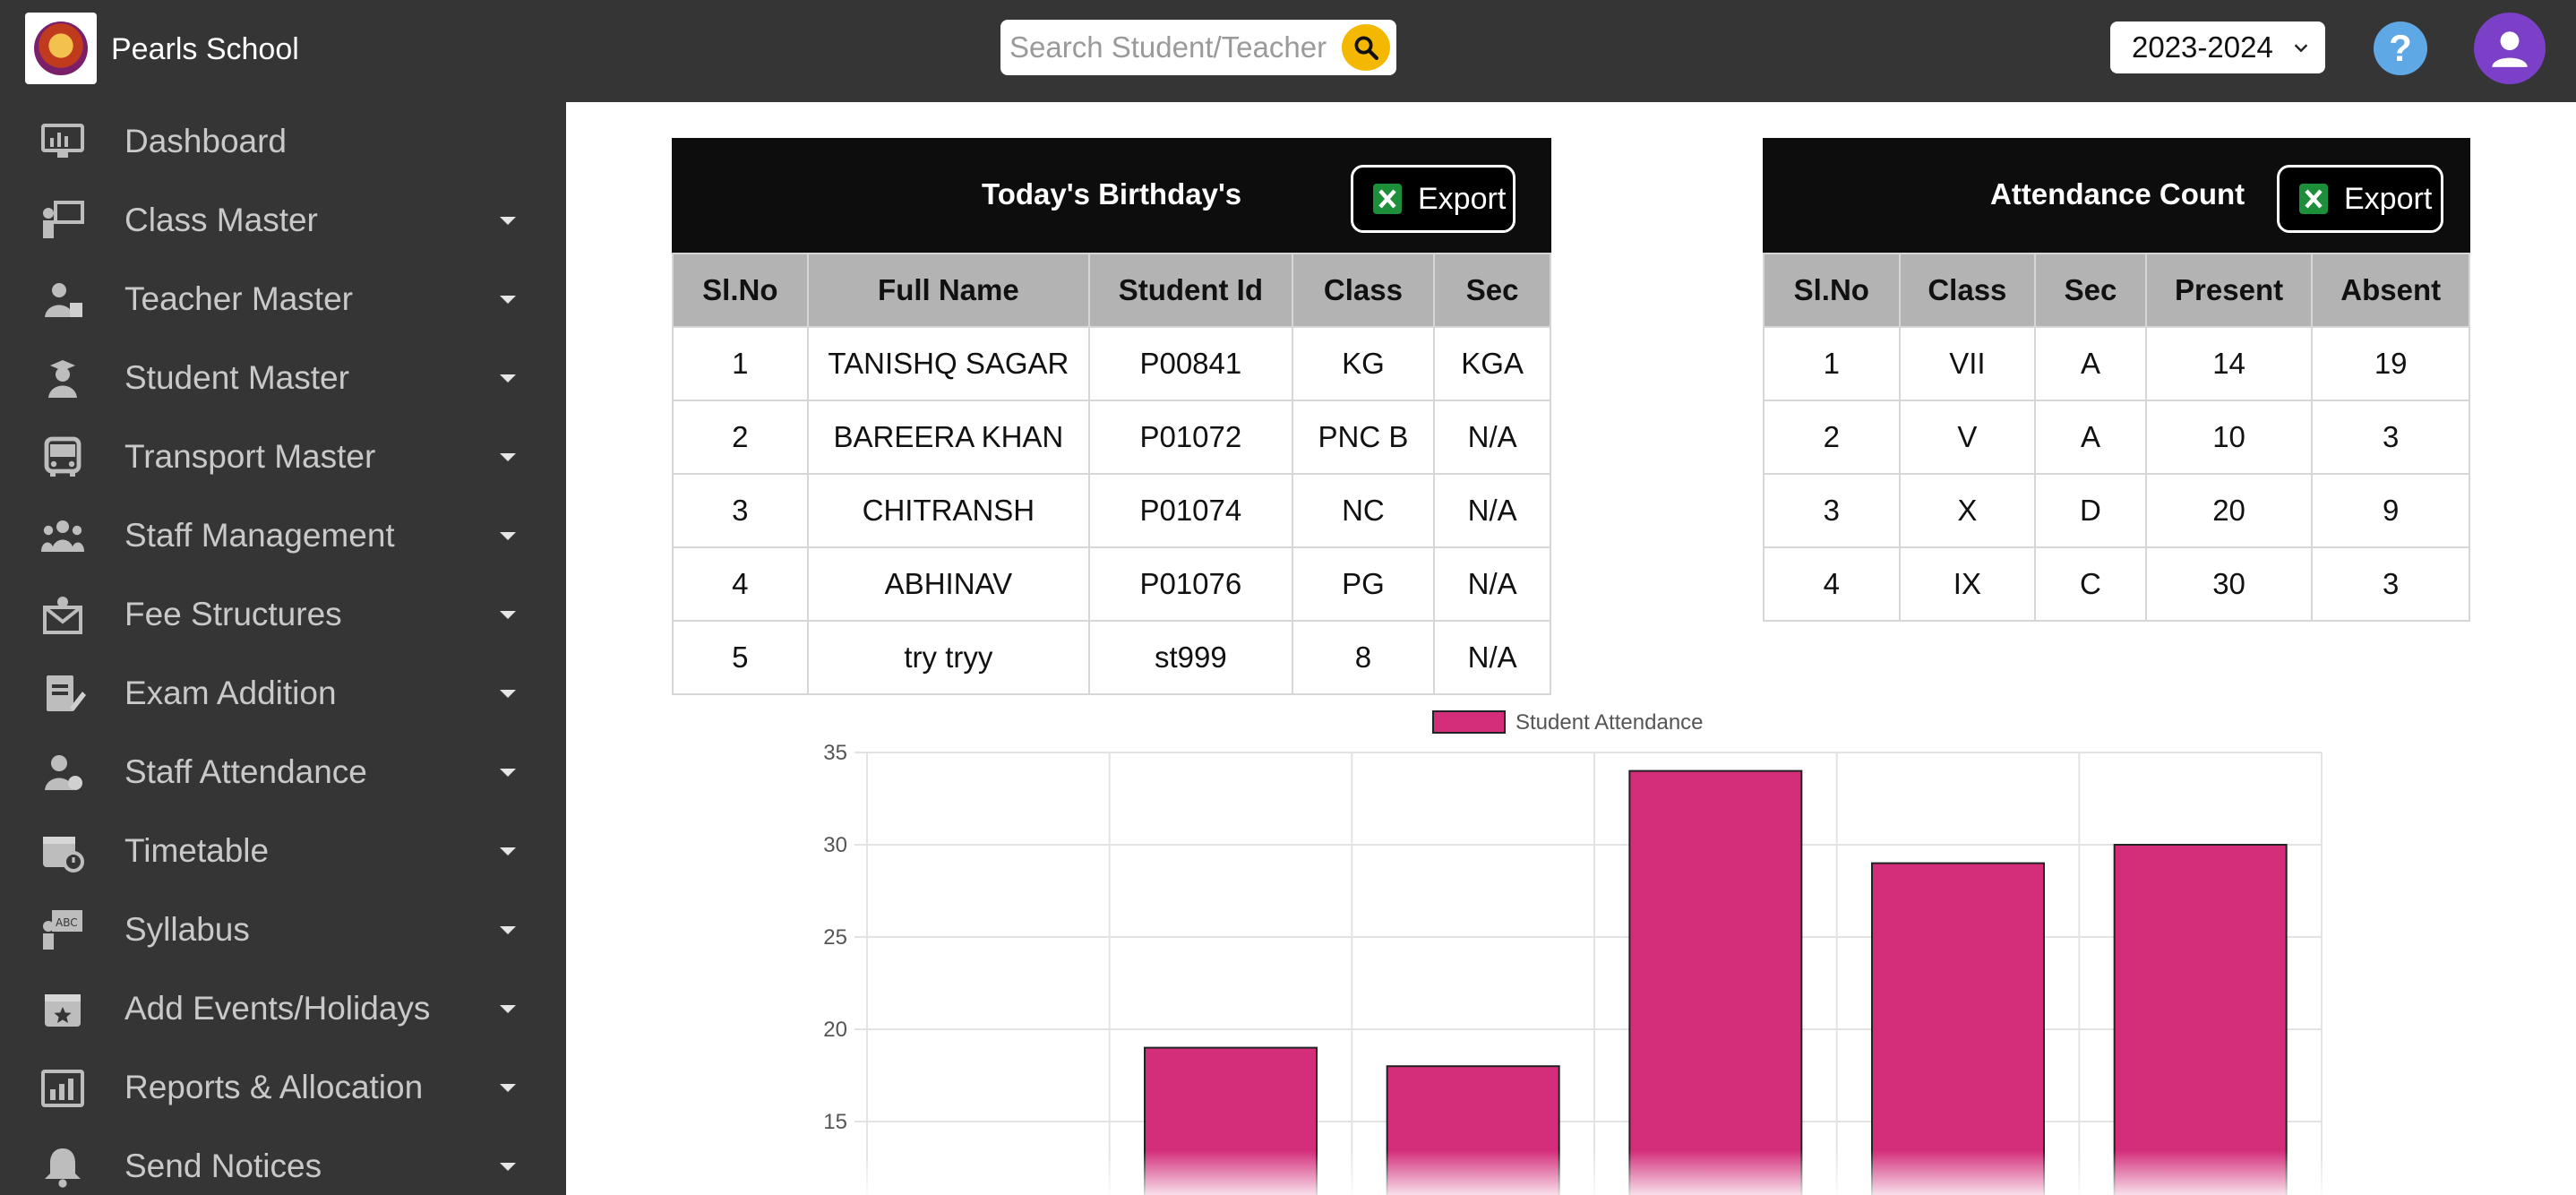 Image resolution: width=2576 pixels, height=1195 pixels. What do you see at coordinates (62, 772) in the screenshot?
I see `staff-attendance-icon` at bounding box center [62, 772].